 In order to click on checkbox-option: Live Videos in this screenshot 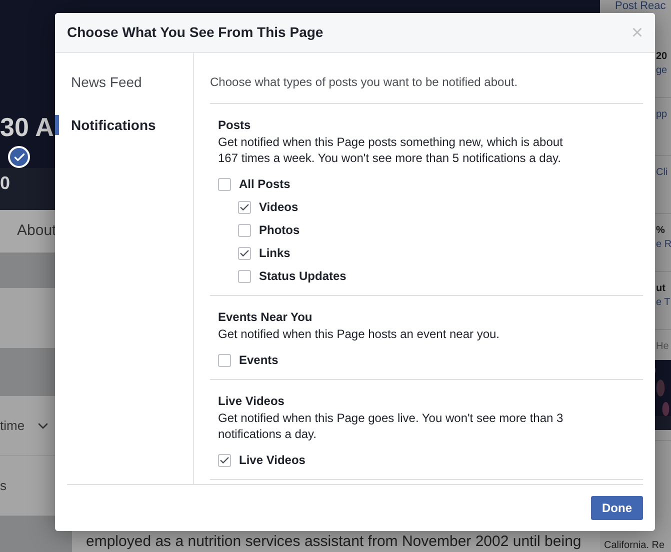, I will do `click(262, 460)`.